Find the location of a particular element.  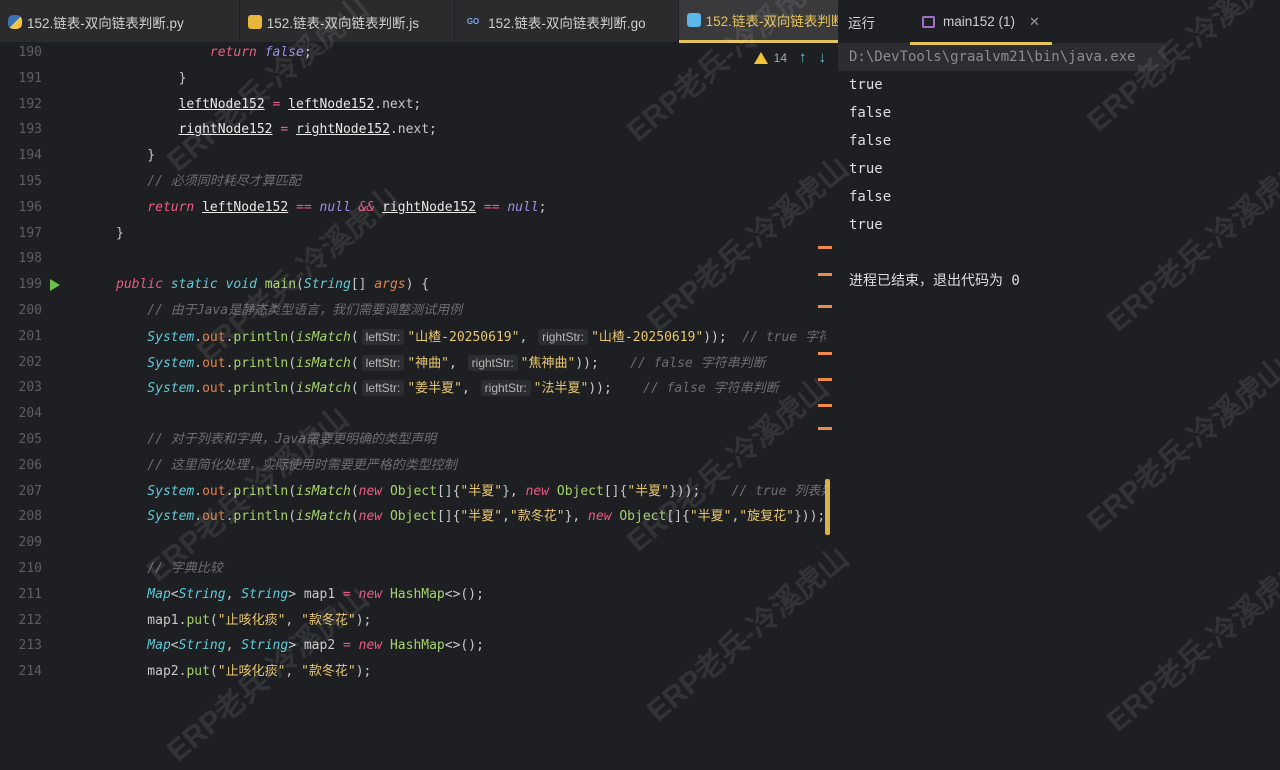

line-number: 203 is located at coordinates (30, 388).